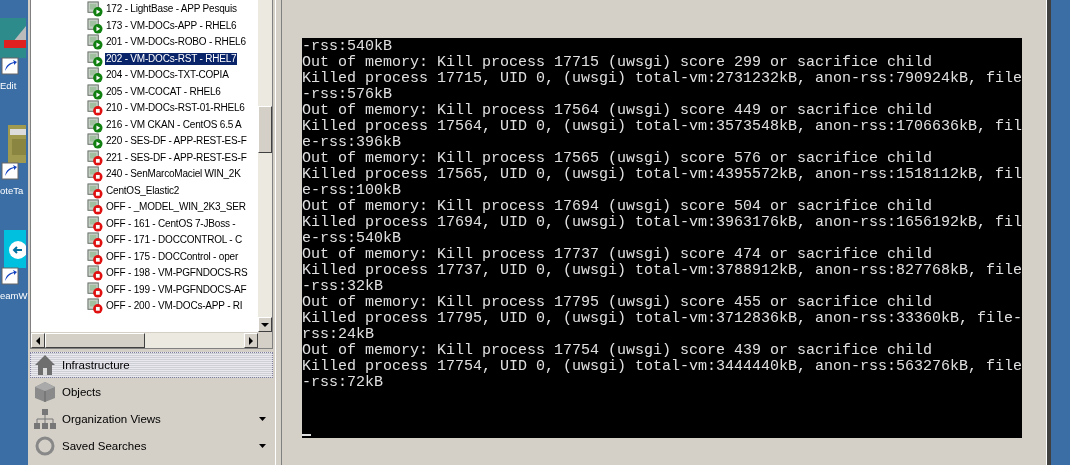 Image resolution: width=1070 pixels, height=465 pixels. Describe the element at coordinates (45, 446) in the screenshot. I see `search-icon` at that location.